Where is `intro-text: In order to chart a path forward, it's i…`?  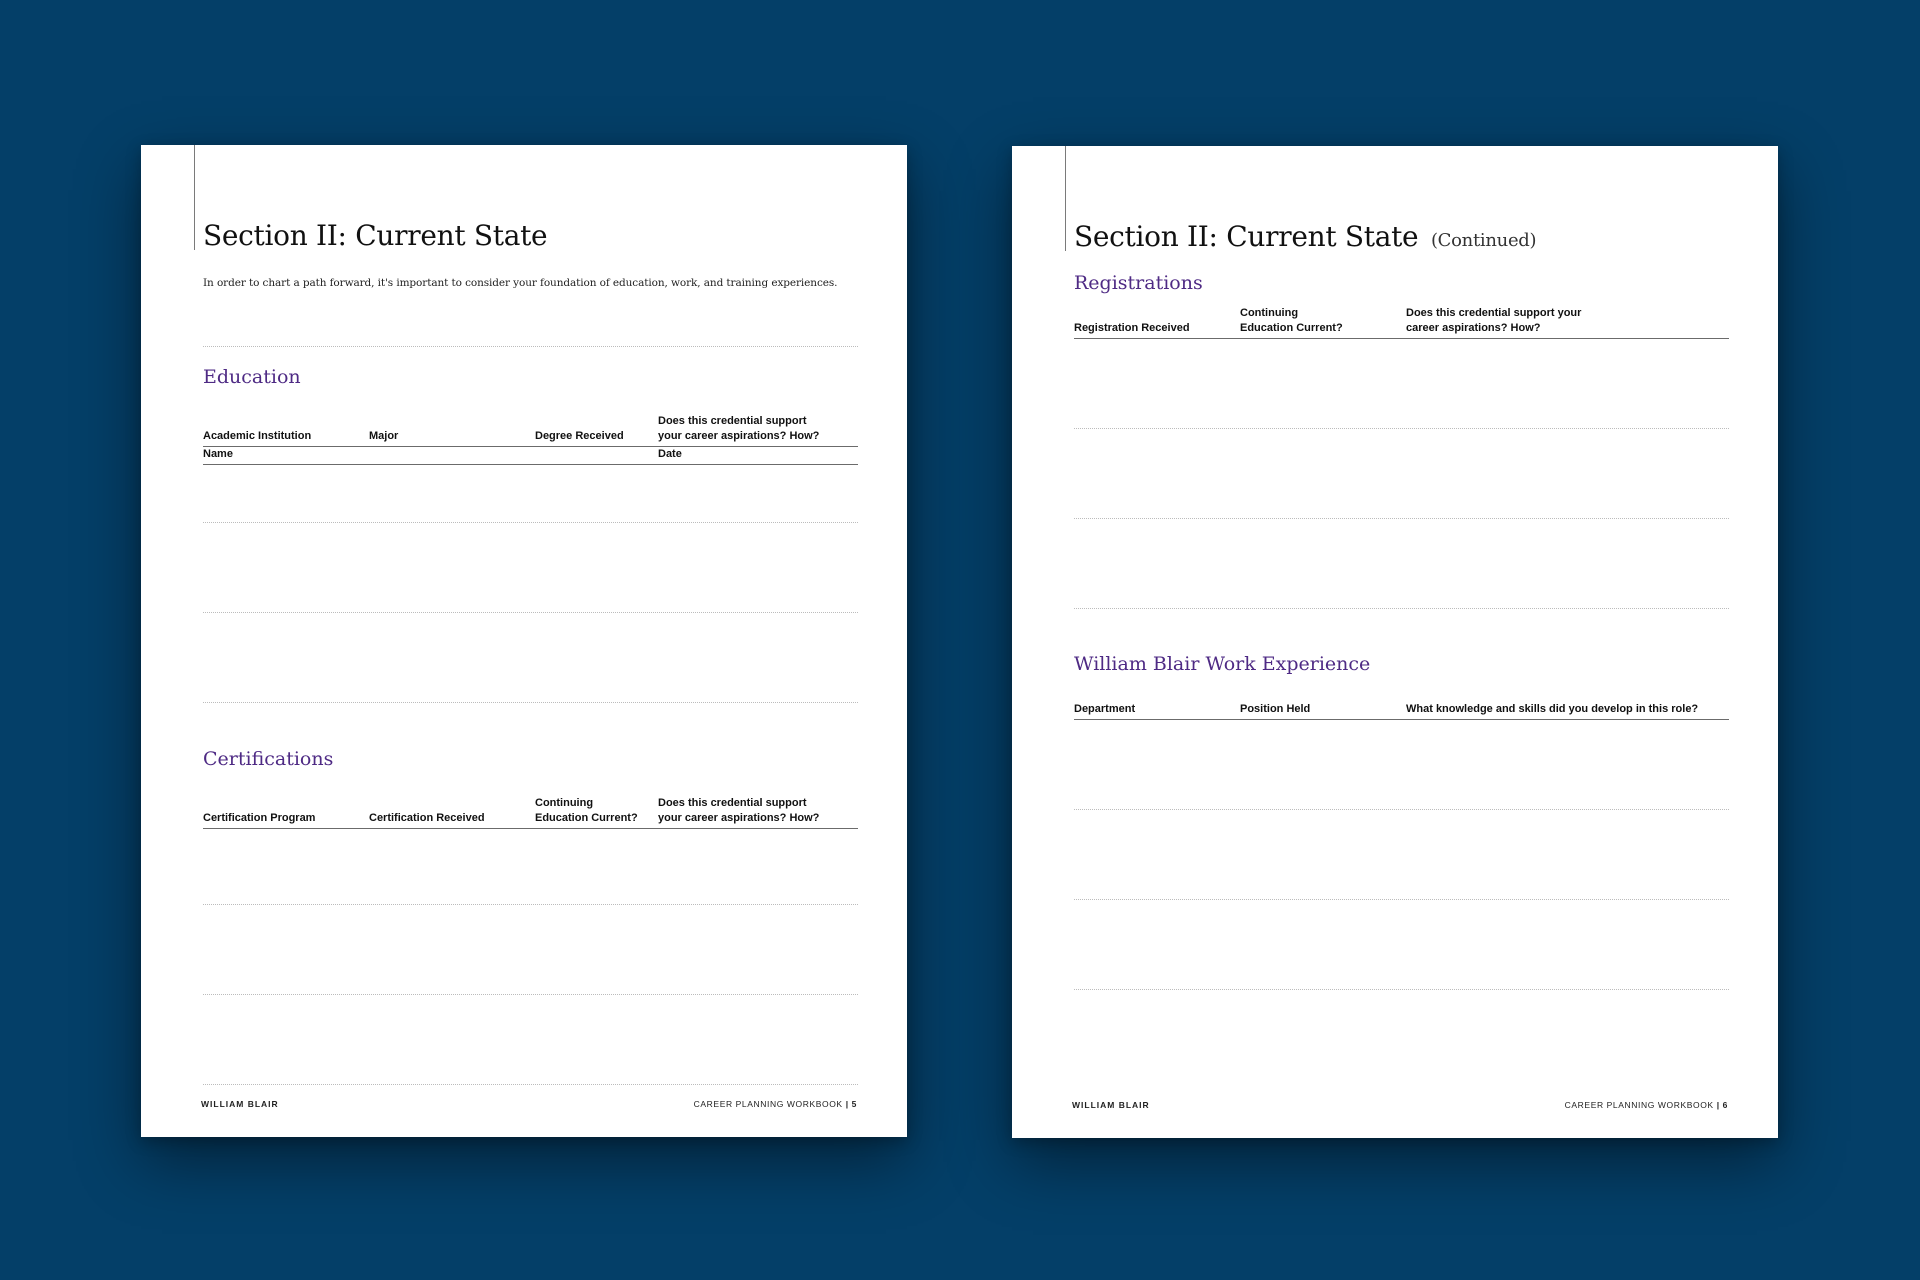
intro-text: In order to chart a path forward, it's i… is located at coordinates (520, 283).